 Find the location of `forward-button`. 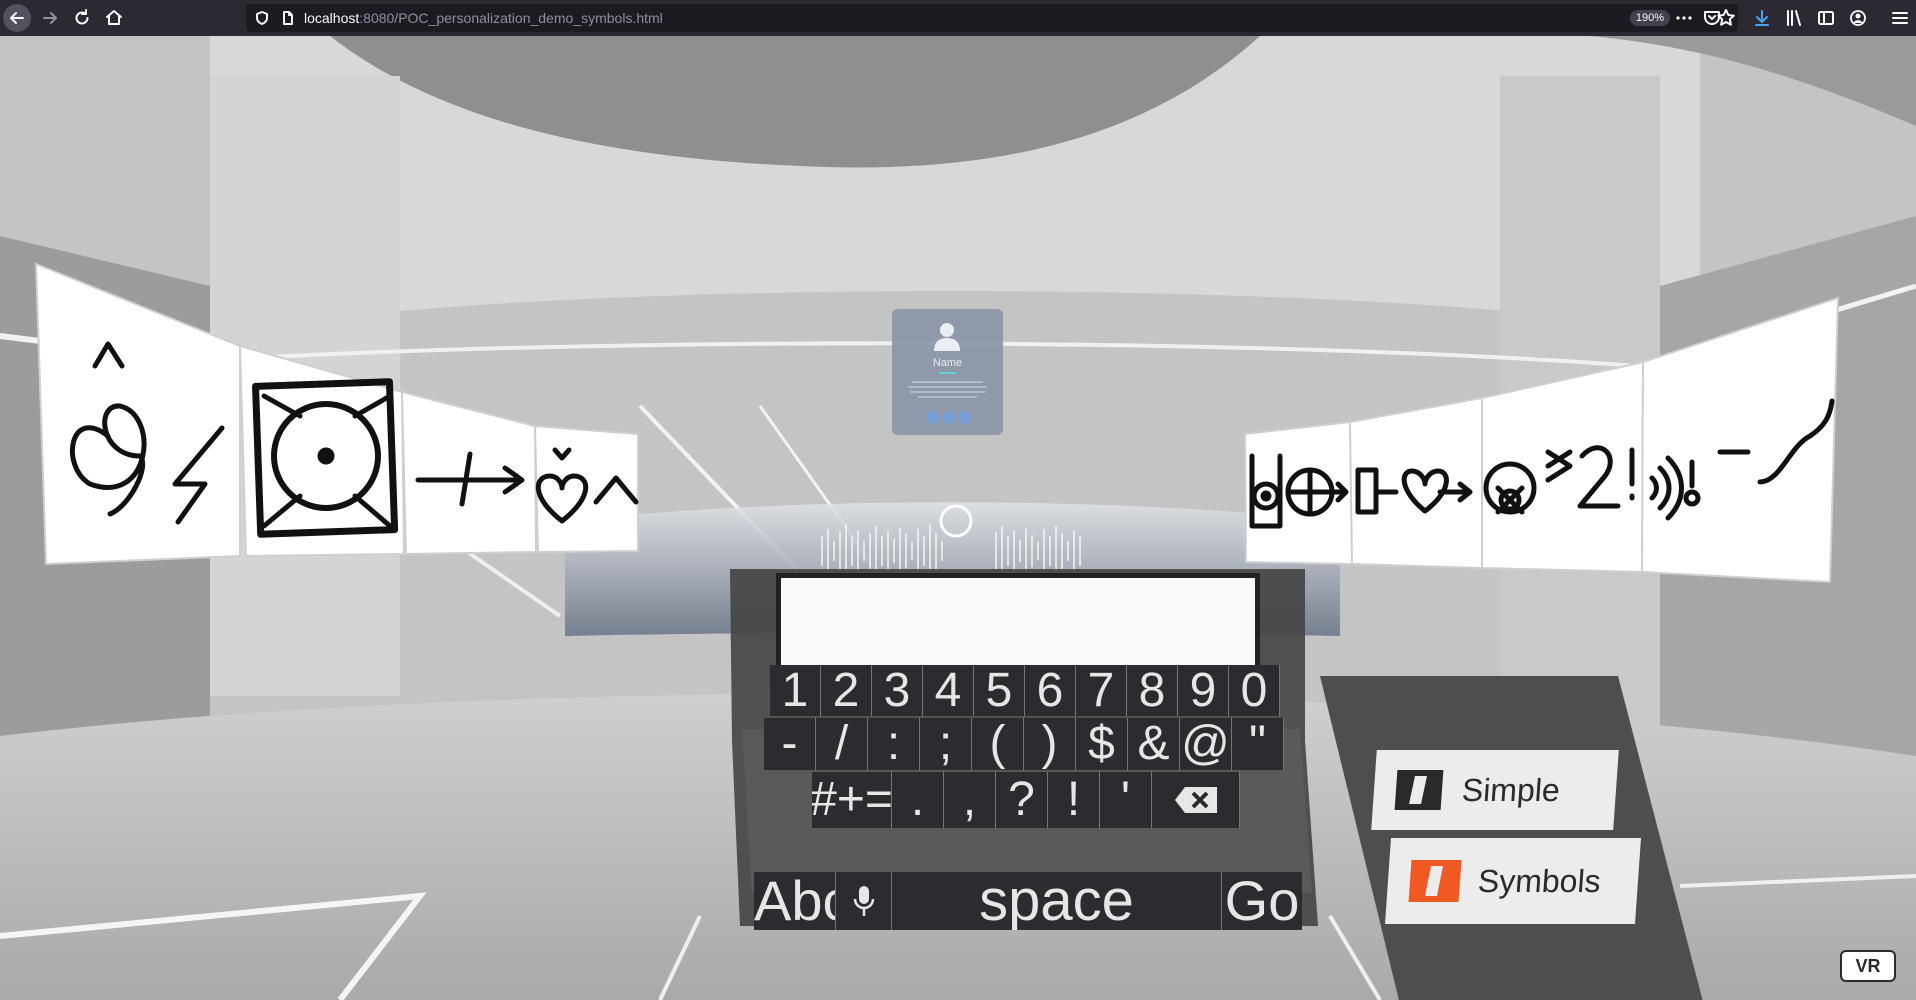

forward-button is located at coordinates (50, 18).